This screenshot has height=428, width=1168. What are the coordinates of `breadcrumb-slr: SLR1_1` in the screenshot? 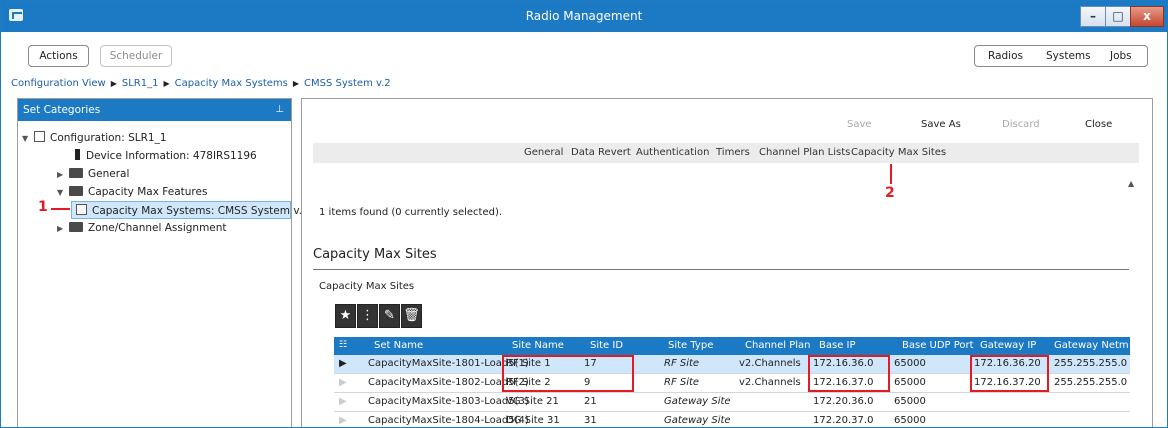 It's located at (140, 83).